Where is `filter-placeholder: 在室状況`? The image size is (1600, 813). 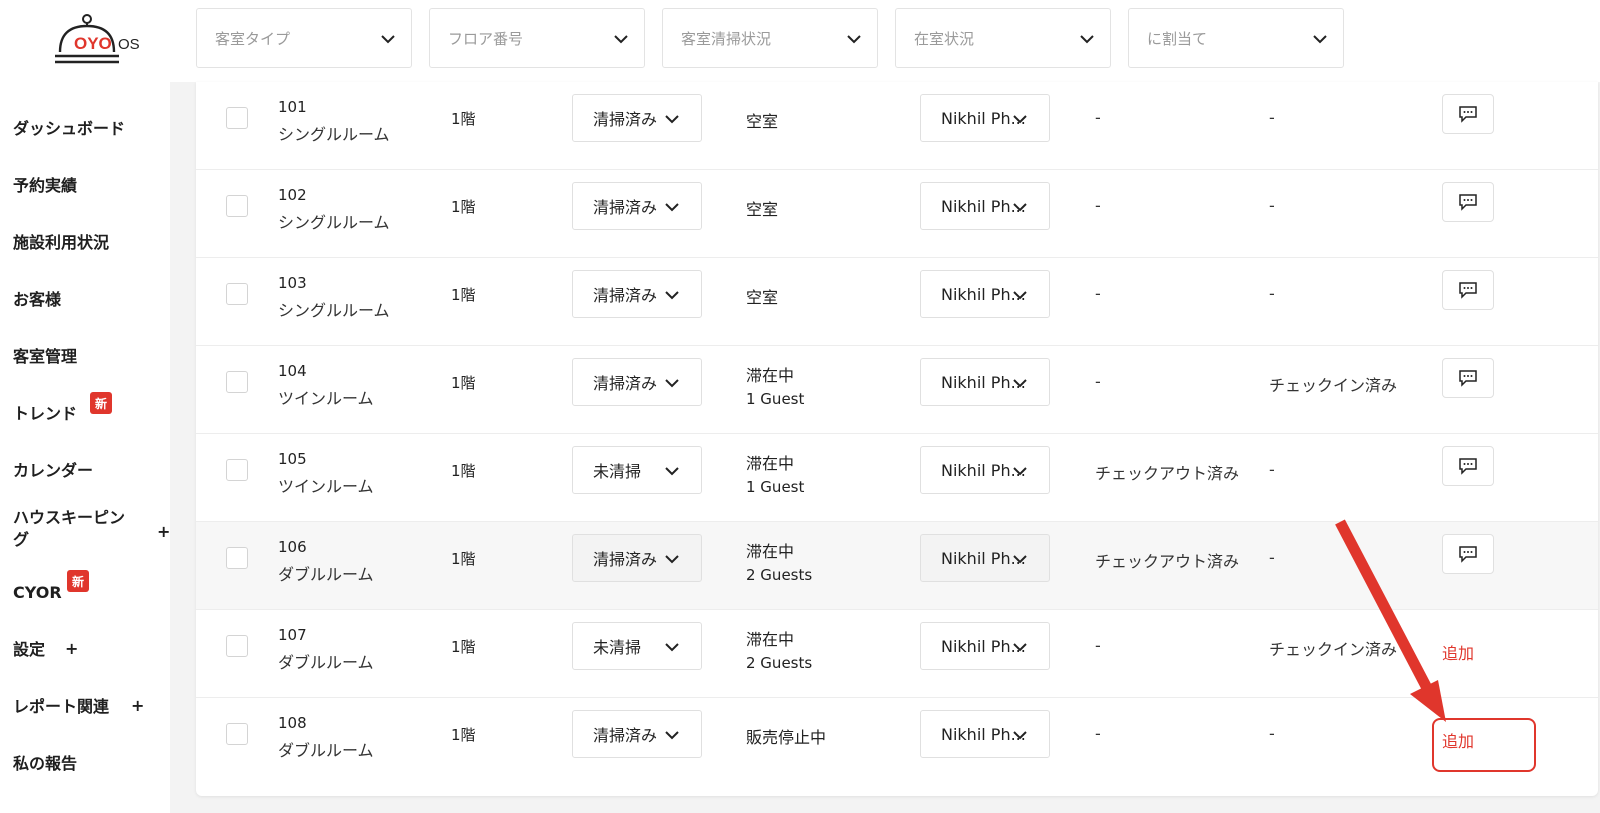 filter-placeholder: 在室状況 is located at coordinates (944, 38).